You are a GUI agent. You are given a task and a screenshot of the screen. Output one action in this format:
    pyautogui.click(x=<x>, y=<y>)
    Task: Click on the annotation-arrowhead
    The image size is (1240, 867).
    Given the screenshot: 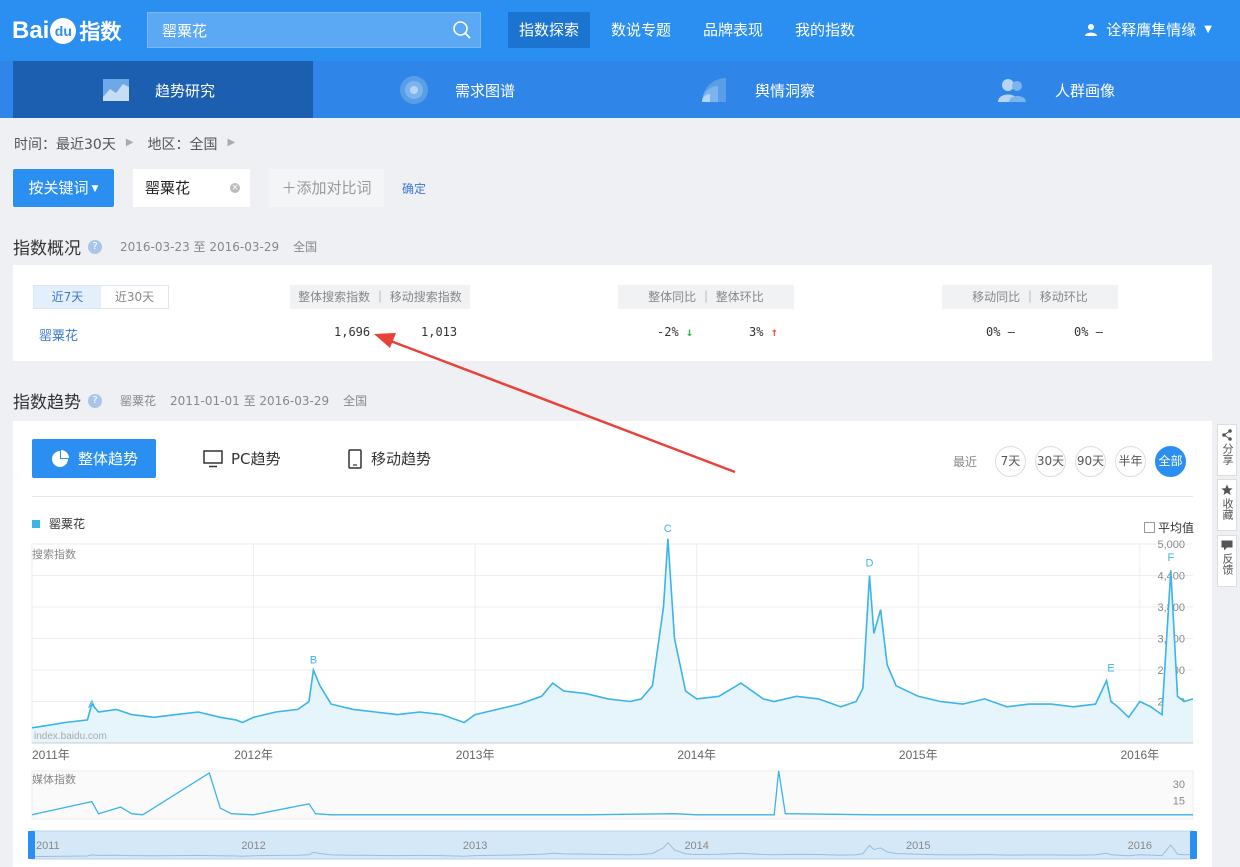 What is the action you would take?
    pyautogui.click(x=385, y=340)
    